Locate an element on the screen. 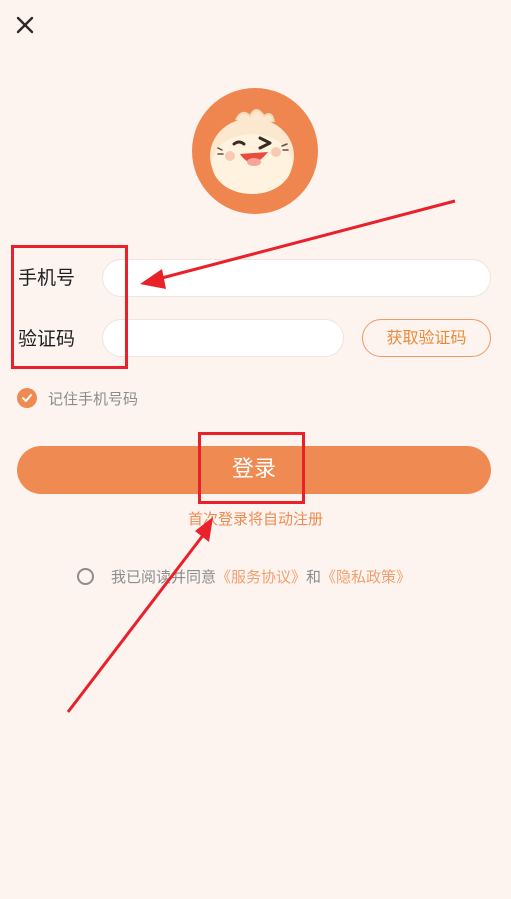 The width and height of the screenshot is (511, 899). checkmark-icon is located at coordinates (27, 398).